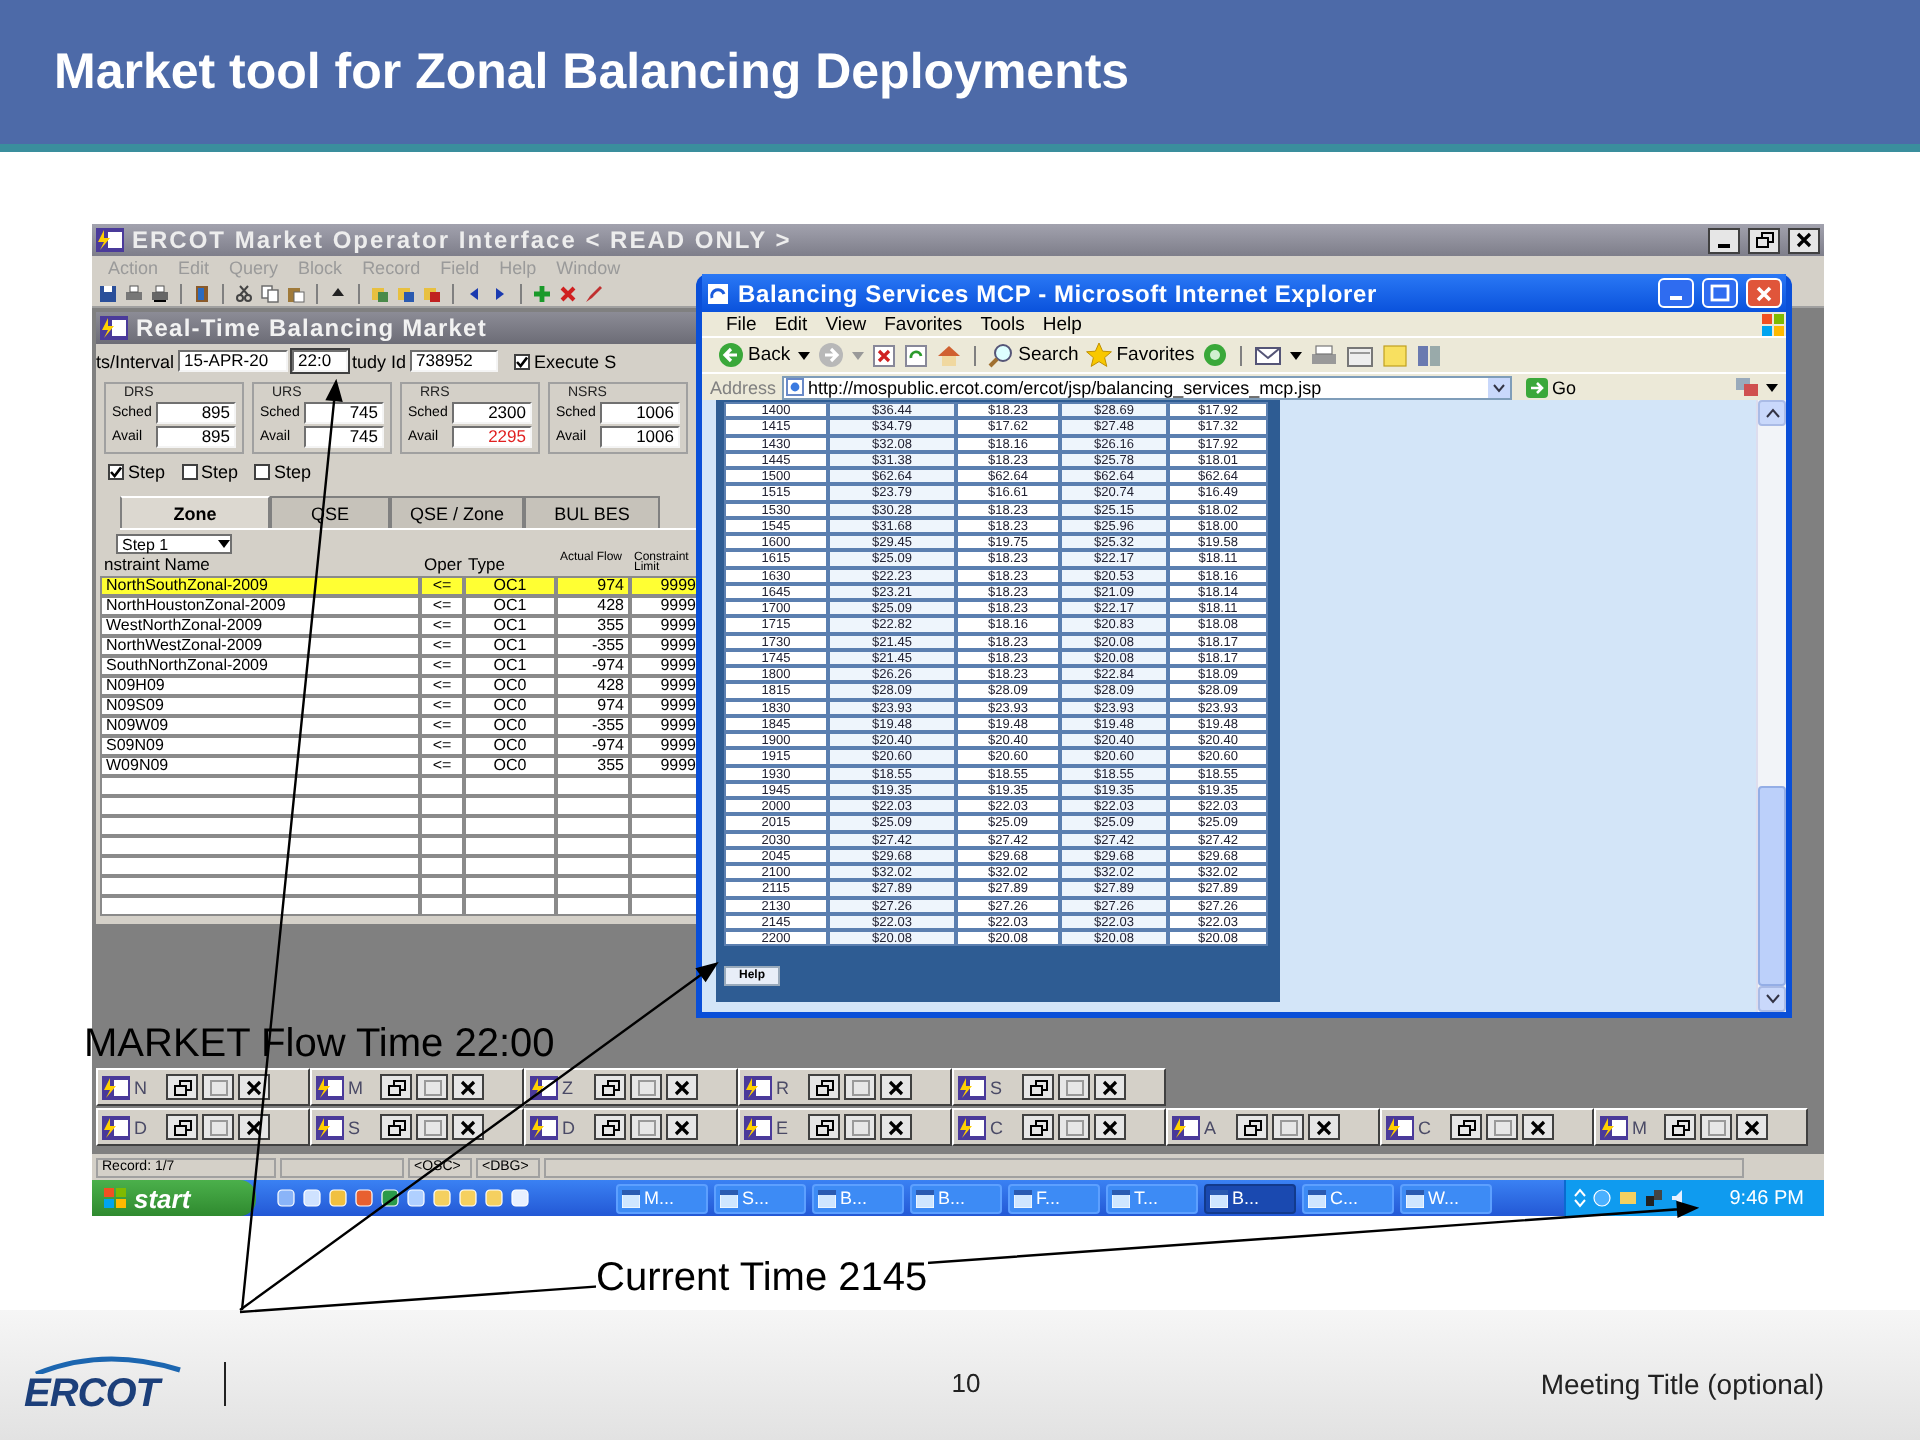 This screenshot has width=1920, height=1440. I want to click on start-button: start, so click(174, 1198).